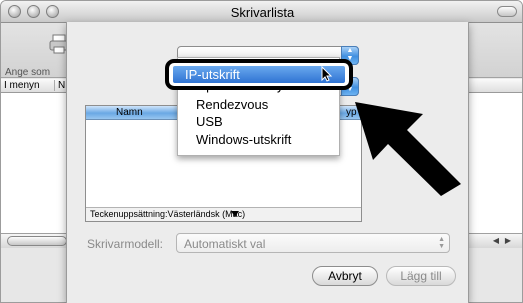 The image size is (523, 303). What do you see at coordinates (508, 241) in the screenshot?
I see `scroll-right-arrow-icon: ▶` at bounding box center [508, 241].